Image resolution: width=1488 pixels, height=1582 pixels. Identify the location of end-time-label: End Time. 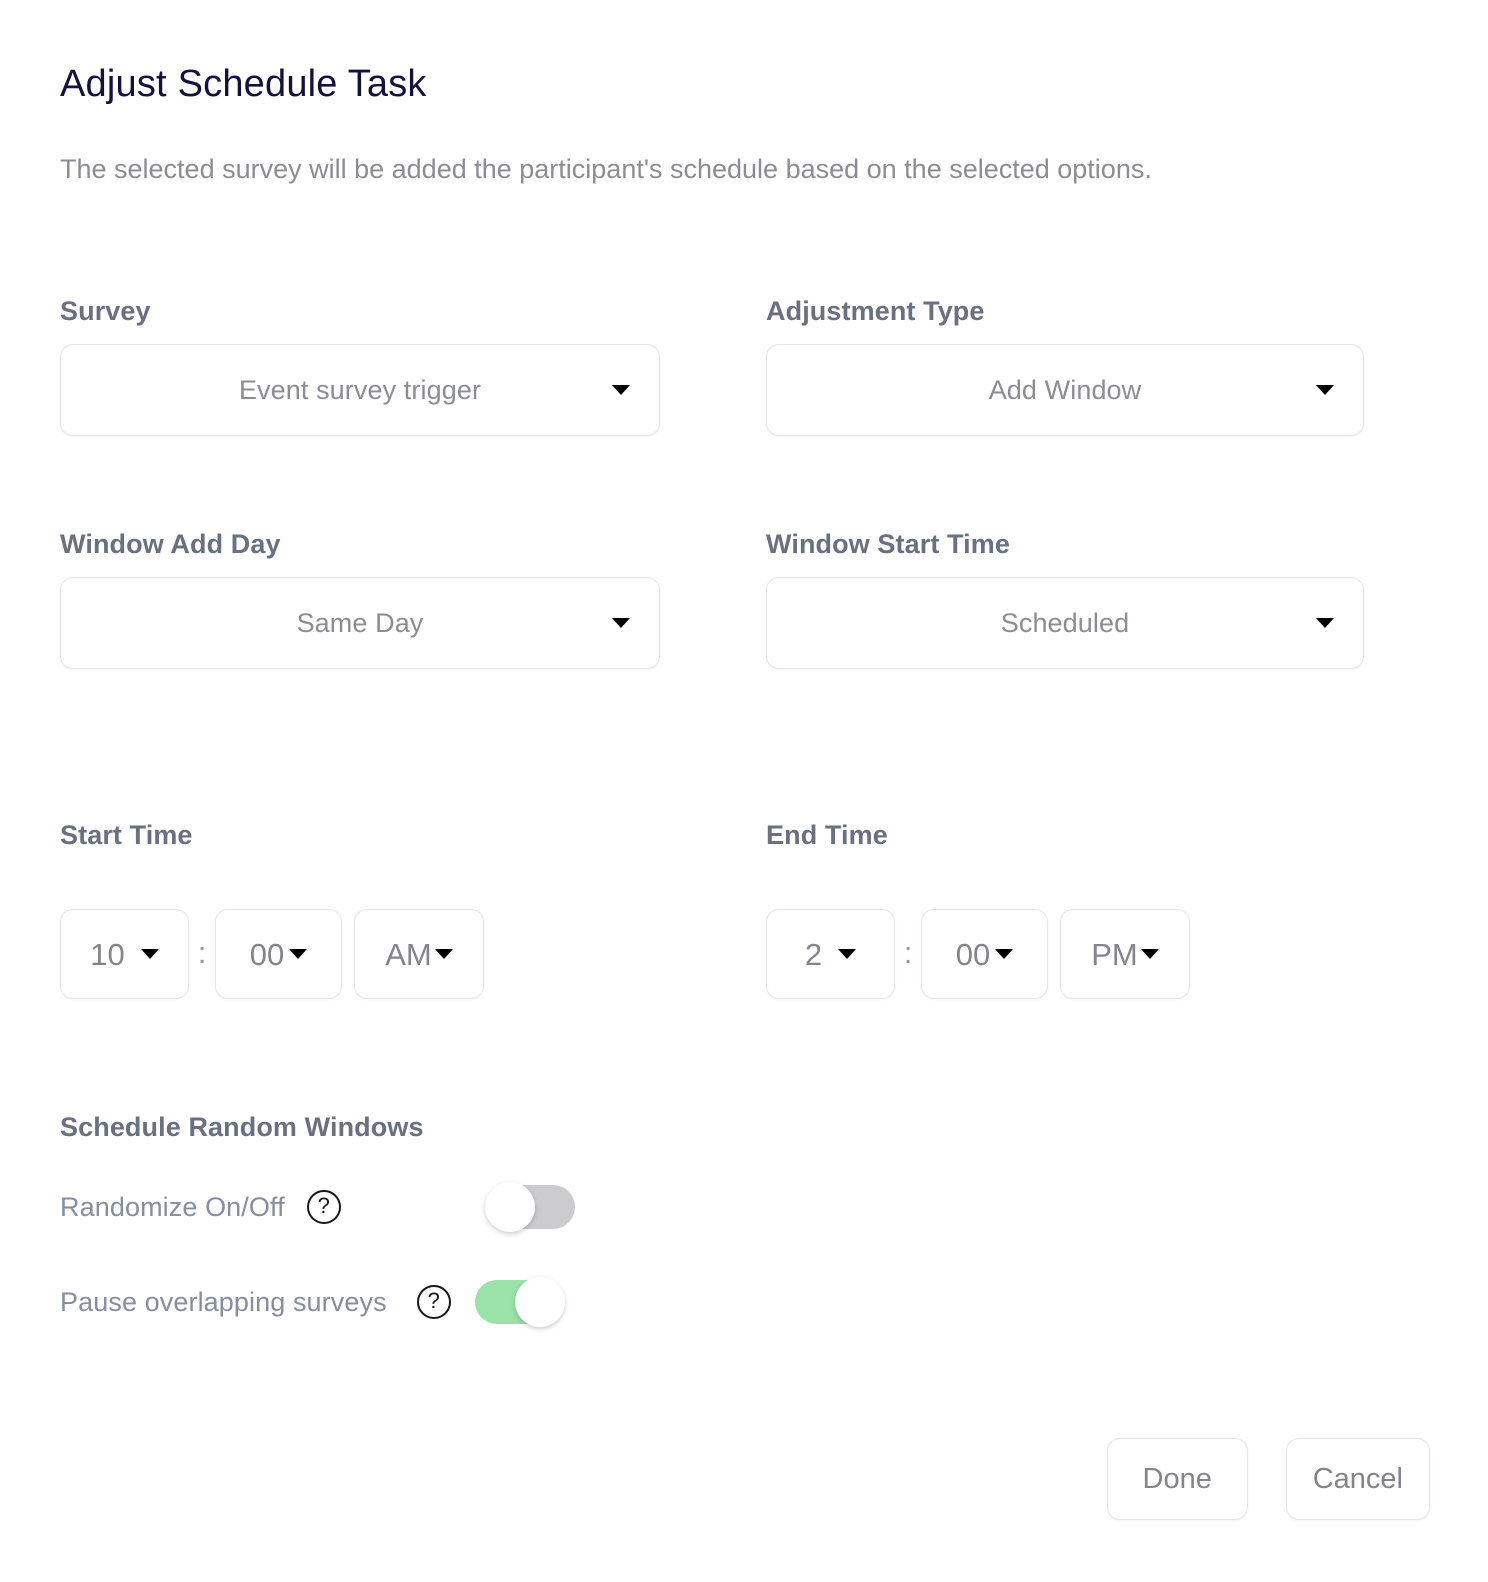
(827, 835).